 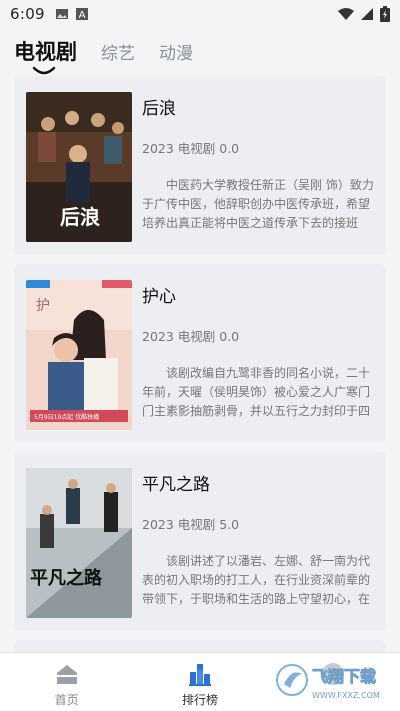 I want to click on watermark-logo: 飞翔下载 WWW.FXXZ.COM, so click(x=328, y=682).